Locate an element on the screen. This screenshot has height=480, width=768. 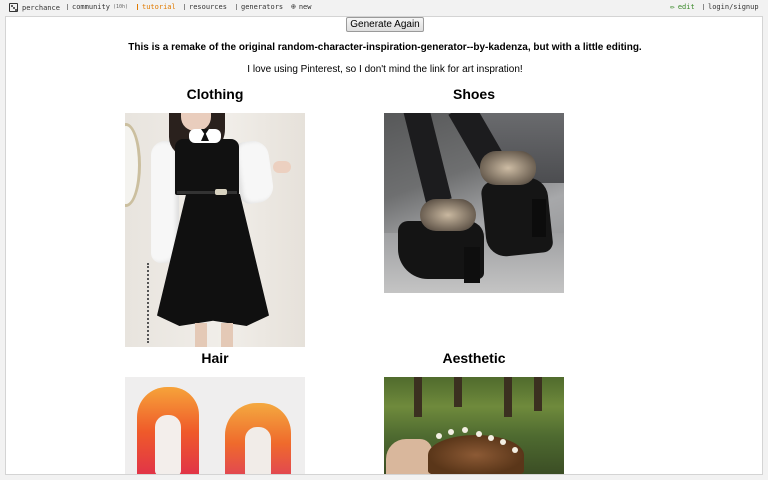
resources-link: resources is located at coordinates (205, 7).